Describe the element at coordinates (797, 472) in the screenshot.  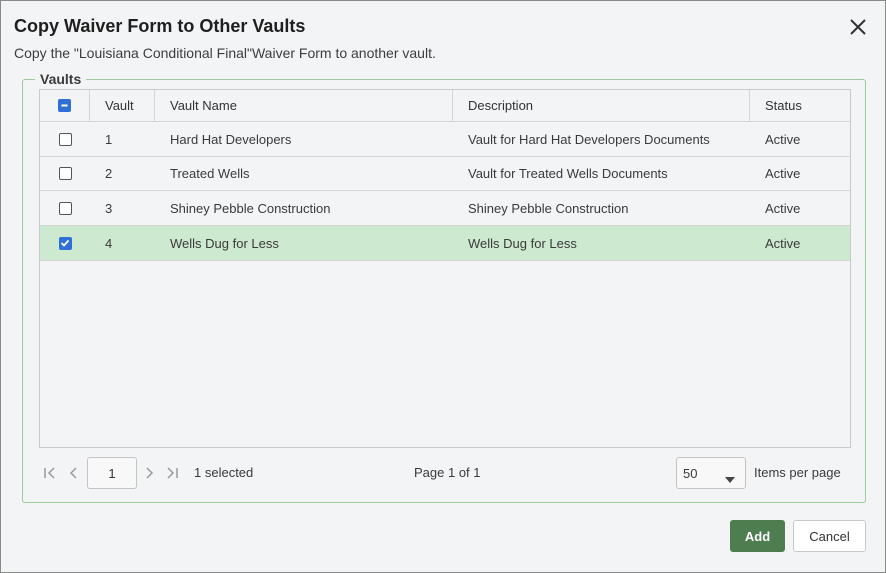
I see `items-per-page-label: Items per page` at that location.